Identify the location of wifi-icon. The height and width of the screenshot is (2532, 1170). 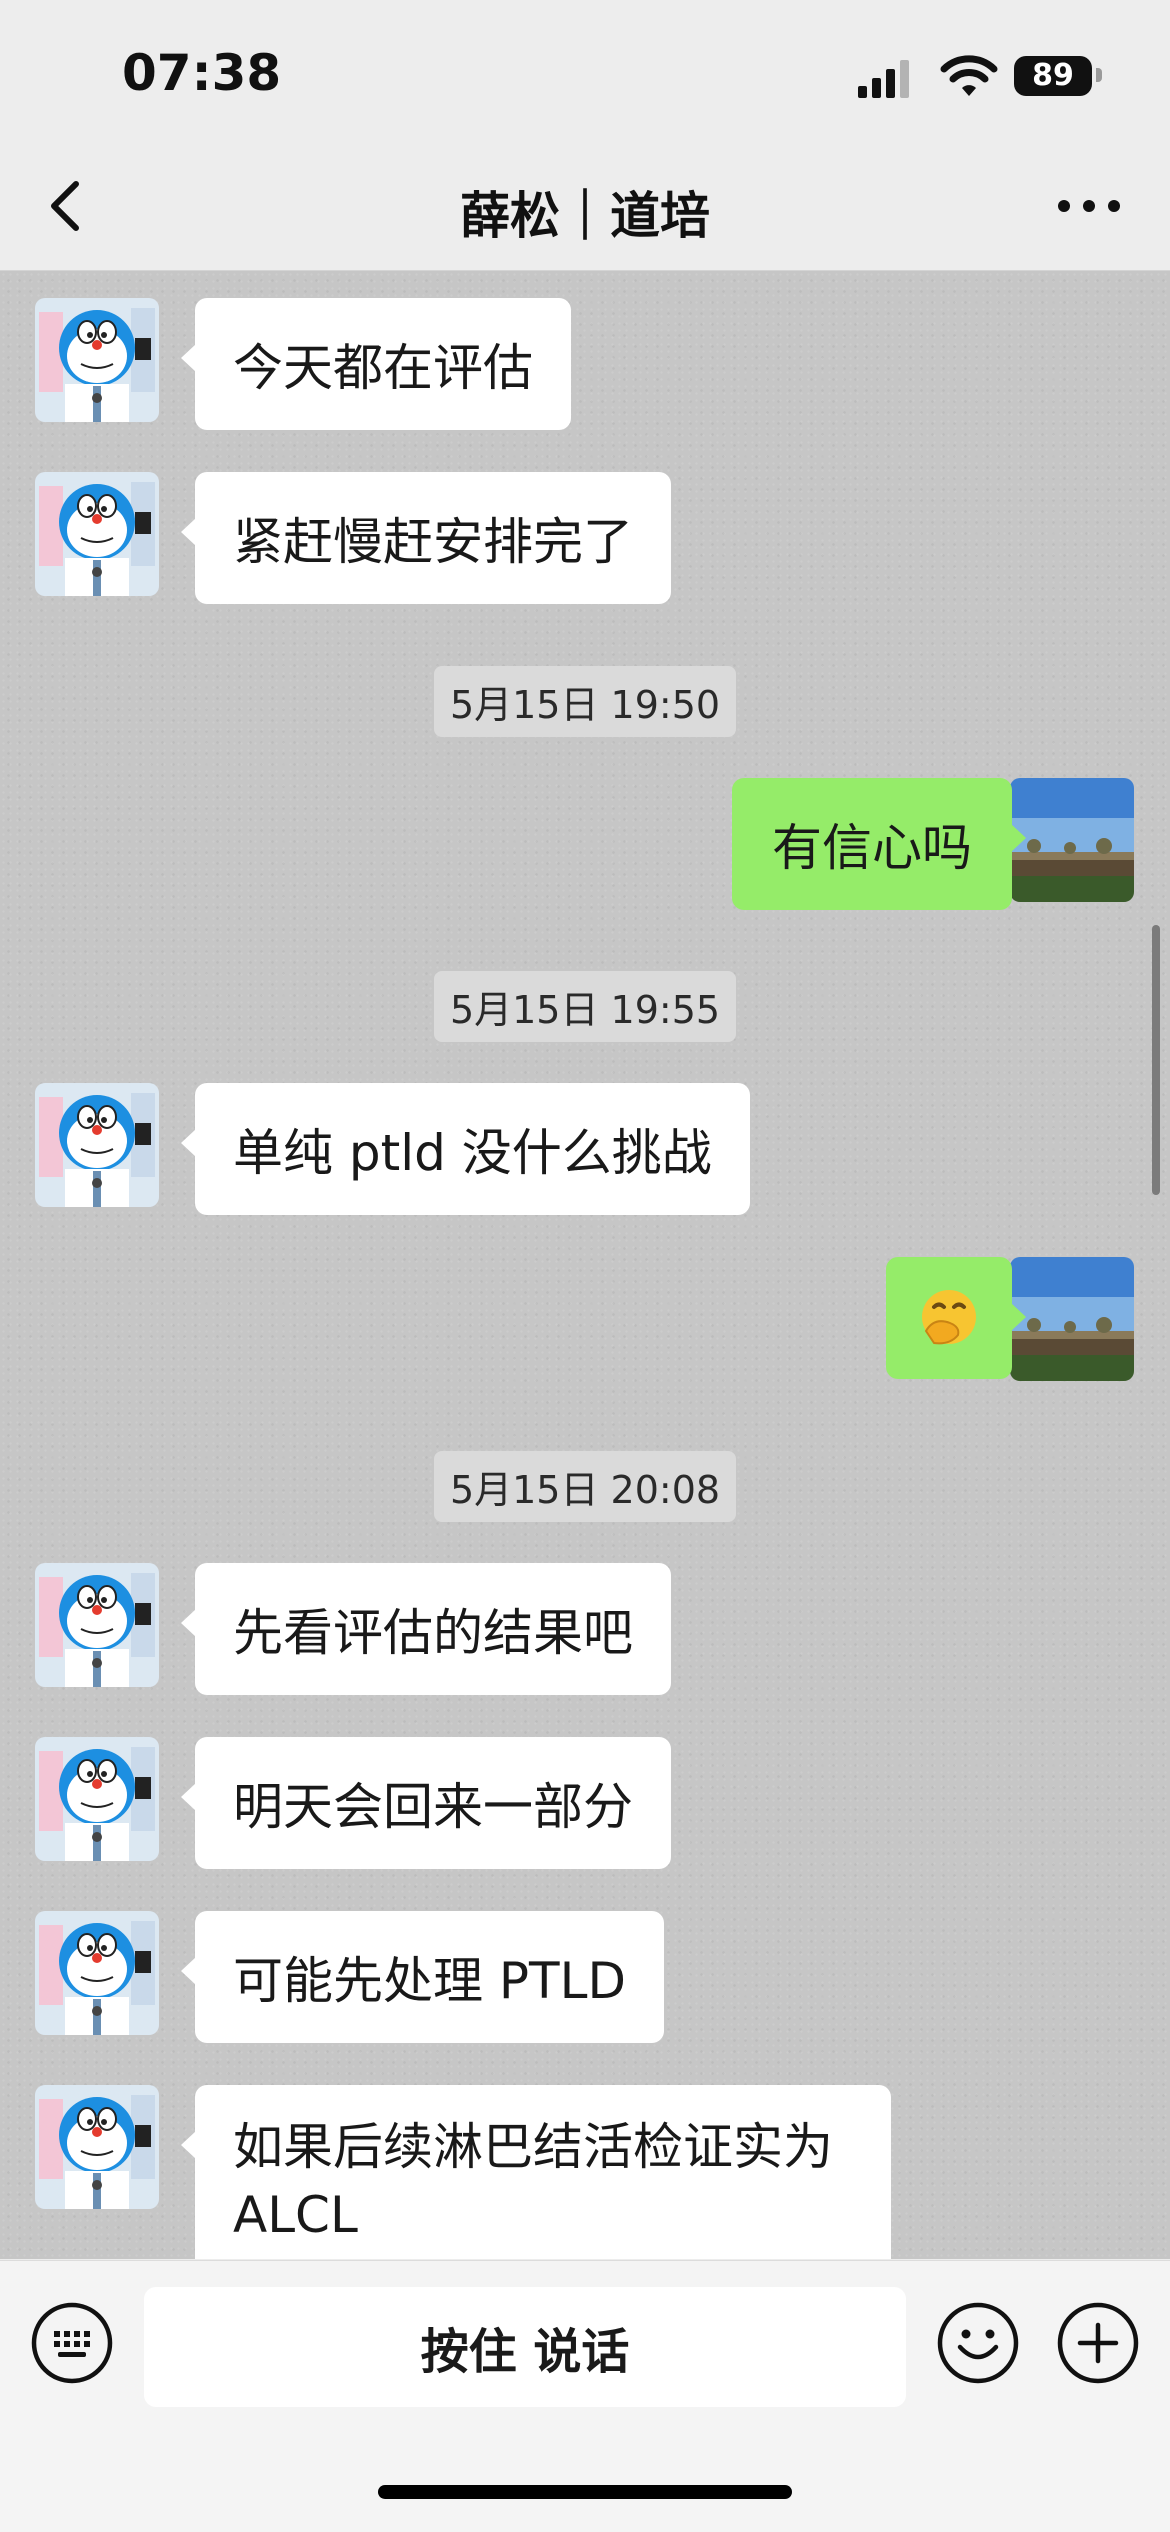
(969, 75).